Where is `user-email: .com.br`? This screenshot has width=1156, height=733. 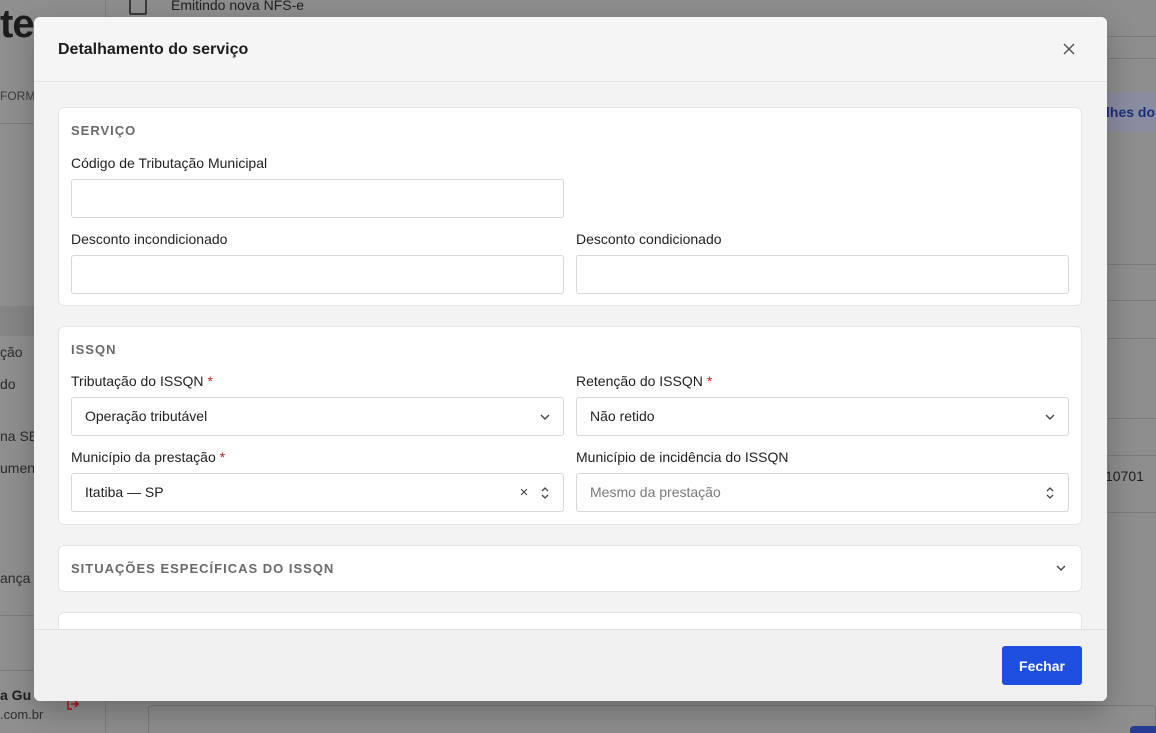 user-email: .com.br is located at coordinates (22, 714).